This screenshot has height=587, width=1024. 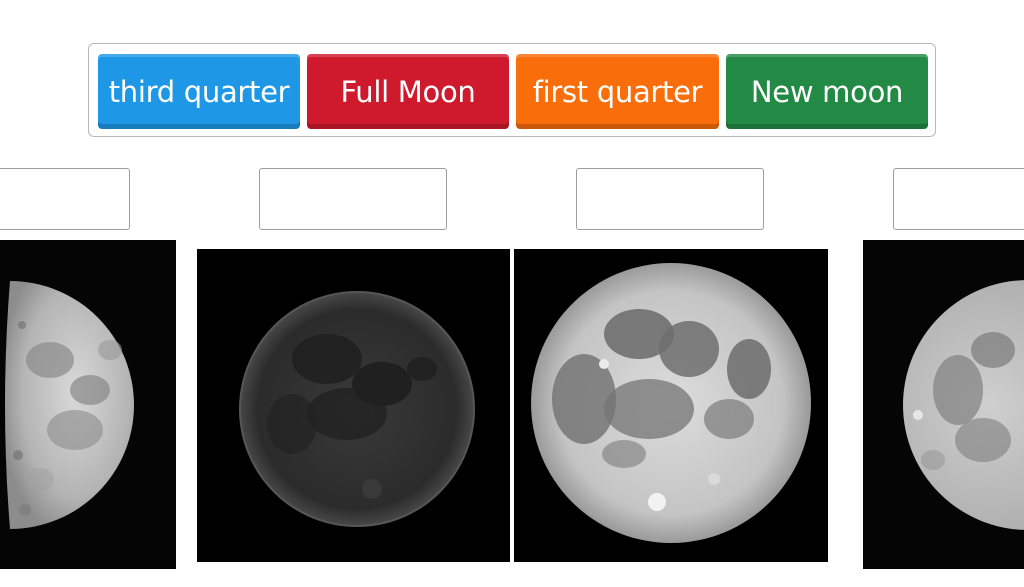 What do you see at coordinates (827, 91) in the screenshot?
I see `tile-new-moon: New moon` at bounding box center [827, 91].